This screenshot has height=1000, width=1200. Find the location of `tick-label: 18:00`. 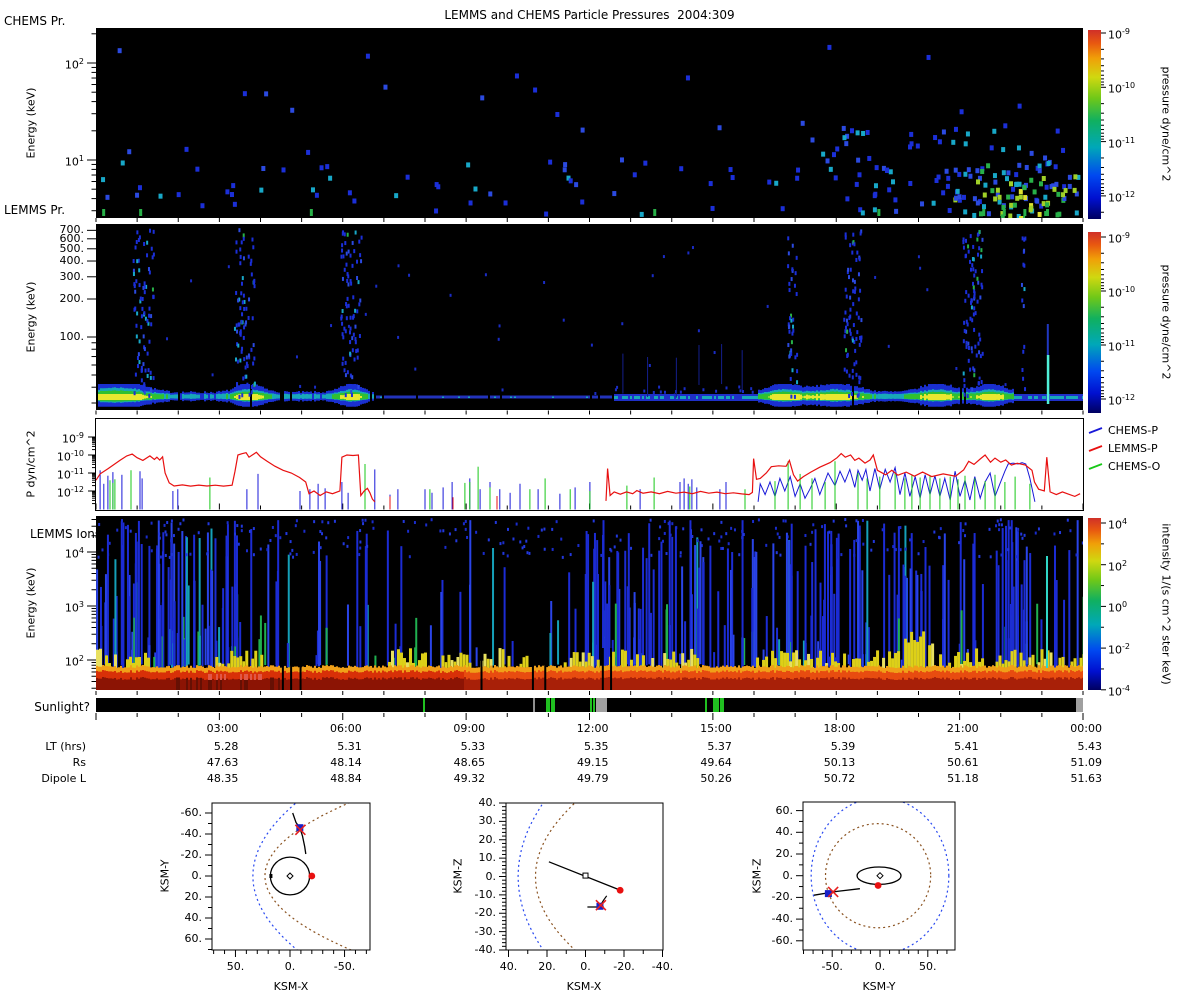

tick-label: 18:00 is located at coordinates (839, 728).